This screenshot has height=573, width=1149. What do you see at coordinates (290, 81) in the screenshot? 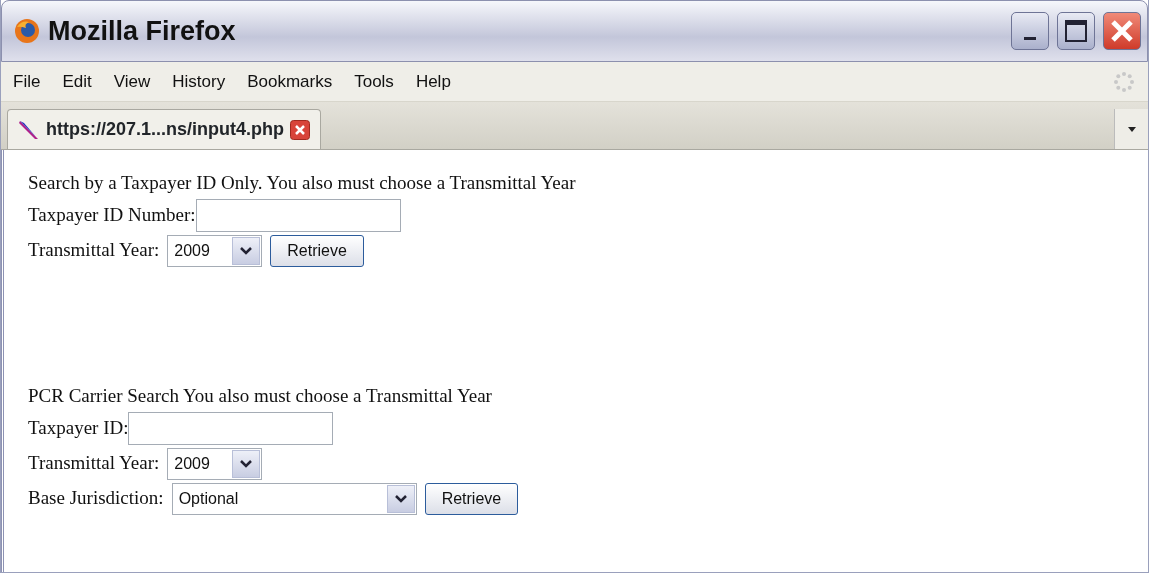
I see `menu-item: Bookmarks` at bounding box center [290, 81].